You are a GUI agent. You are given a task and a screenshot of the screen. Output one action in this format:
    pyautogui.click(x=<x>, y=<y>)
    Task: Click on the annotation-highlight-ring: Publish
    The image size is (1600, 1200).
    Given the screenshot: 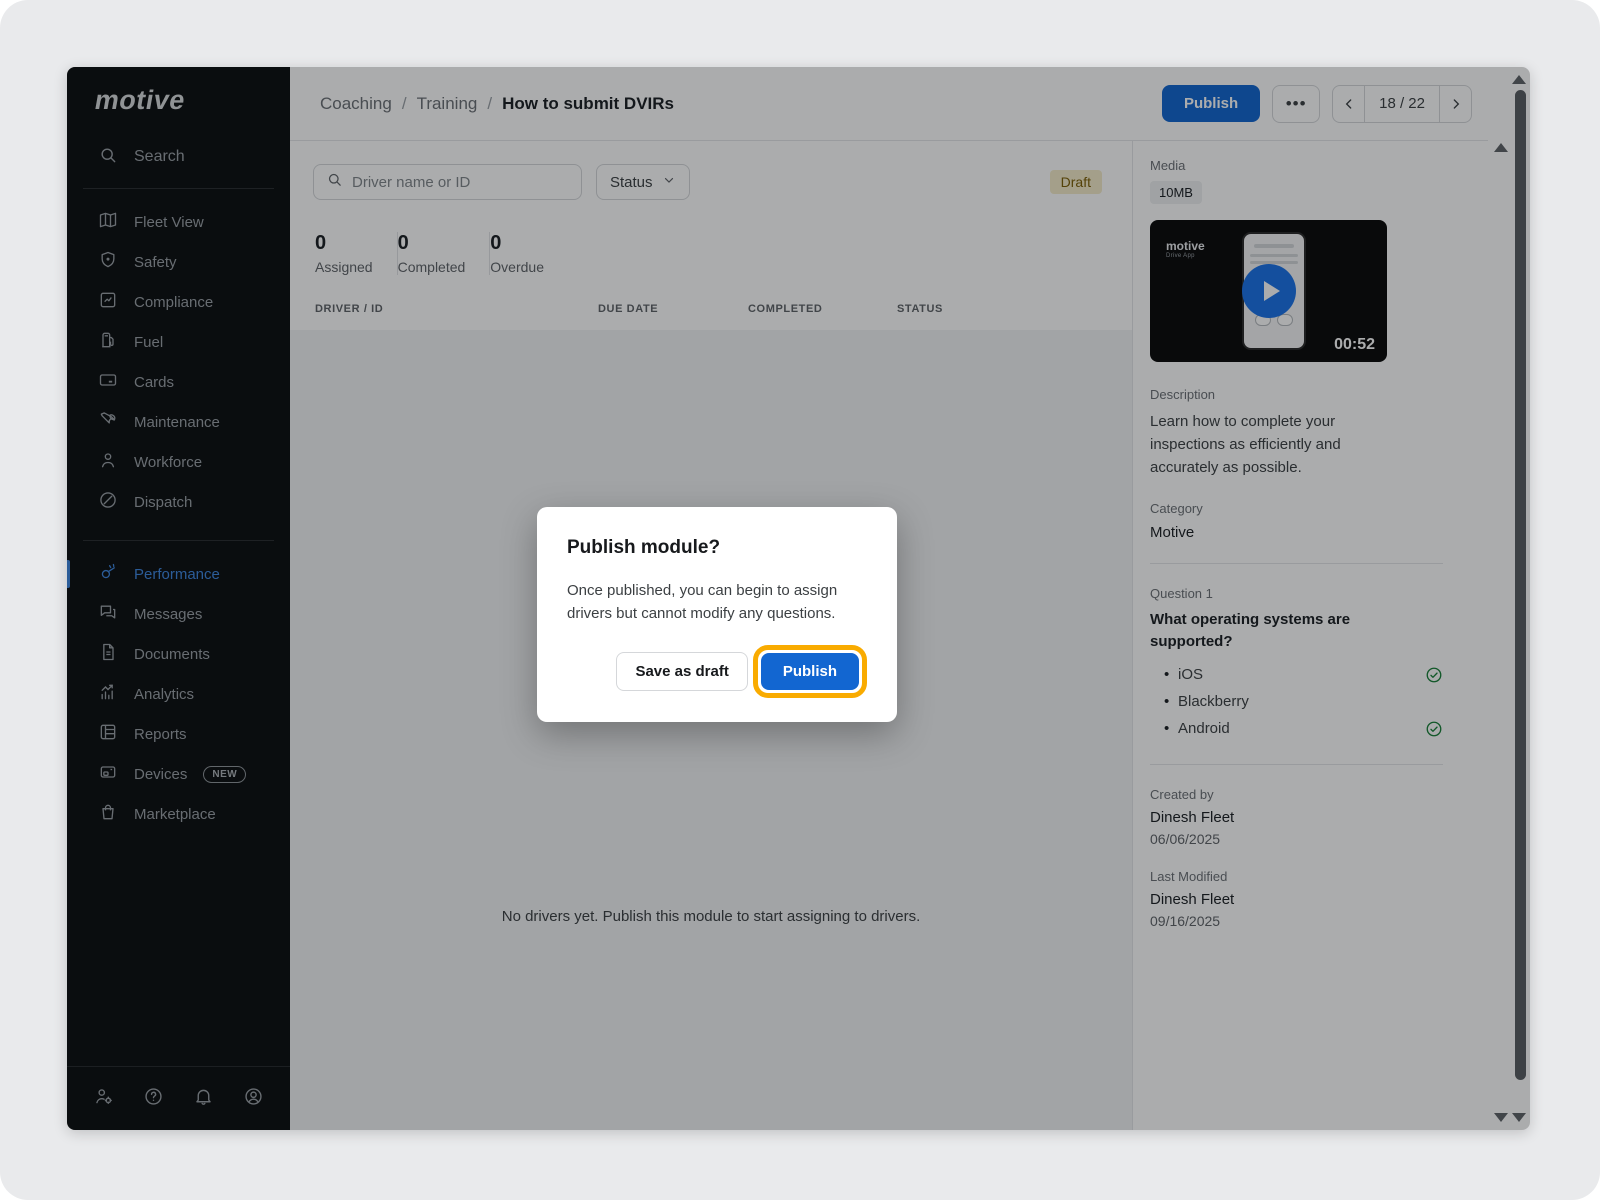 What is the action you would take?
    pyautogui.click(x=809, y=671)
    